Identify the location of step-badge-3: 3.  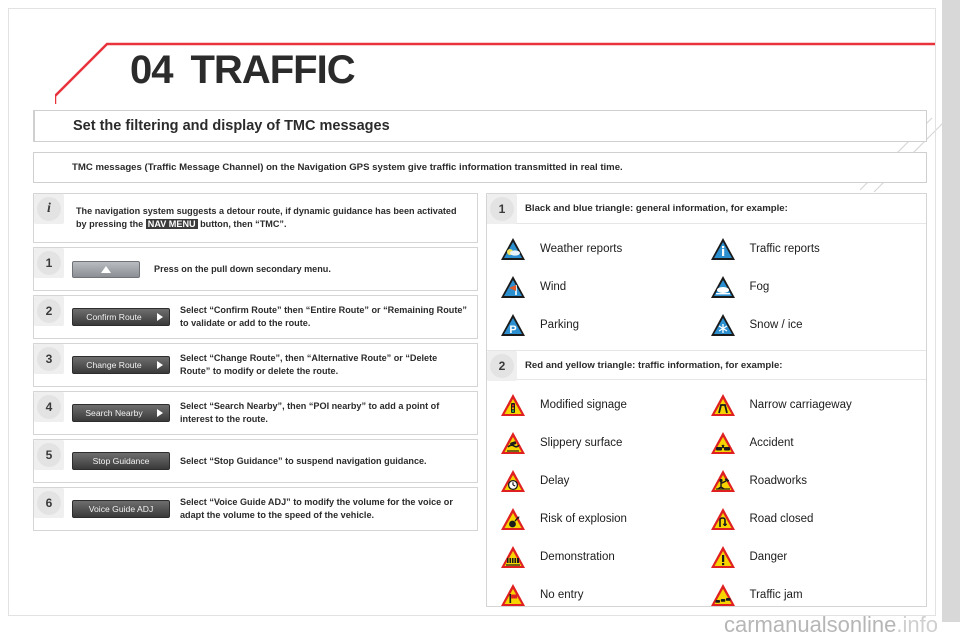
(49, 359).